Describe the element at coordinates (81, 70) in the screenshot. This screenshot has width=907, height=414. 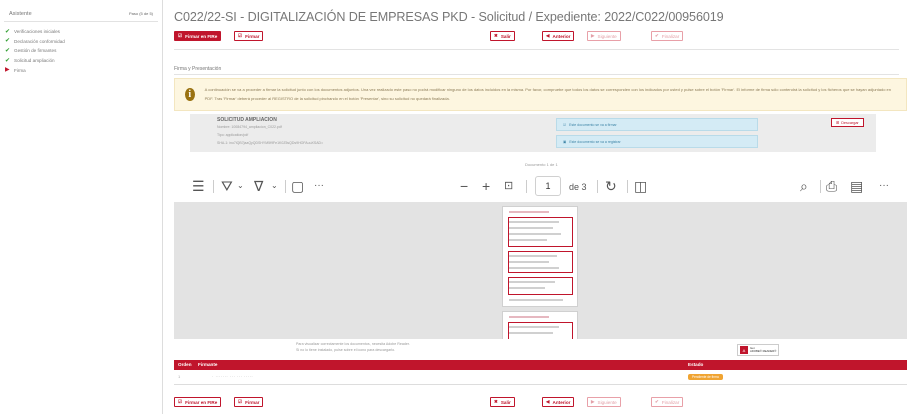
I see `sidebar-item-firma: ▶ Firma` at that location.